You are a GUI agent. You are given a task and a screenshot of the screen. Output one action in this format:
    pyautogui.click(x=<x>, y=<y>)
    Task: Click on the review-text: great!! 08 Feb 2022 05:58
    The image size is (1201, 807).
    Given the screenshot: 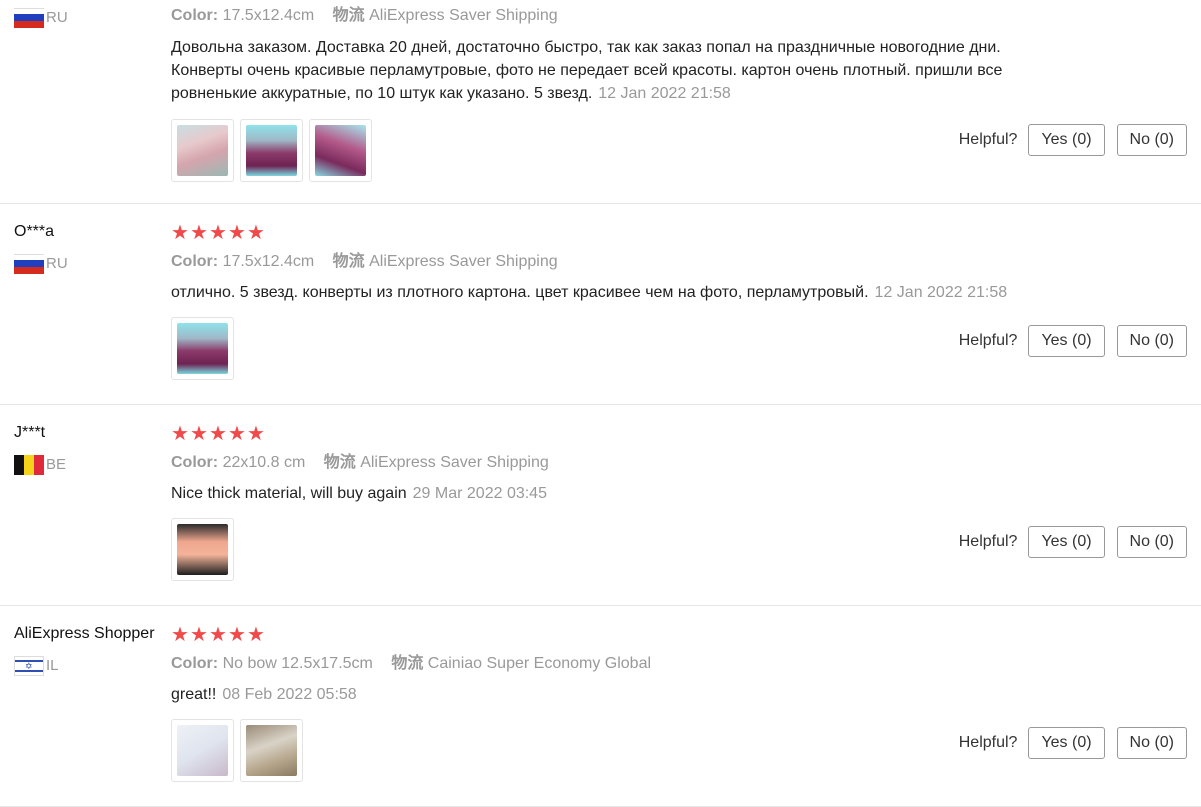 What is the action you would take?
    pyautogui.click(x=264, y=694)
    